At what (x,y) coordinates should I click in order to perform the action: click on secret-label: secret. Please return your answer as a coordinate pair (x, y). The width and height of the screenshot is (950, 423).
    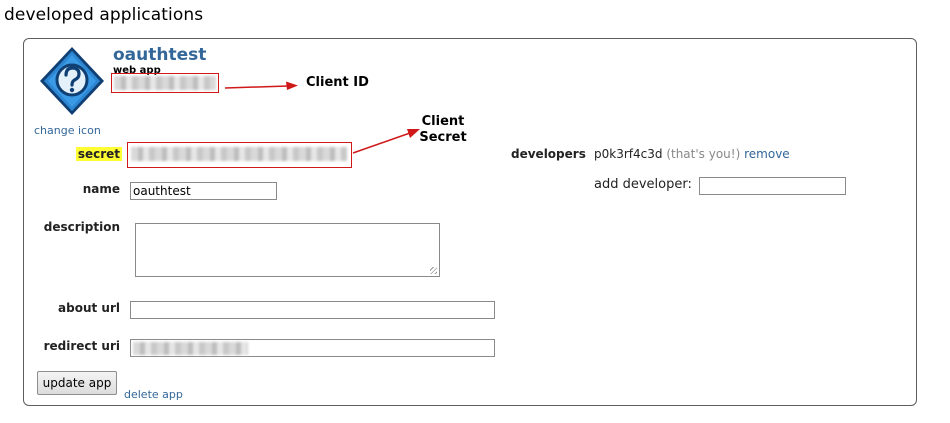
    Looking at the image, I should click on (91, 154).